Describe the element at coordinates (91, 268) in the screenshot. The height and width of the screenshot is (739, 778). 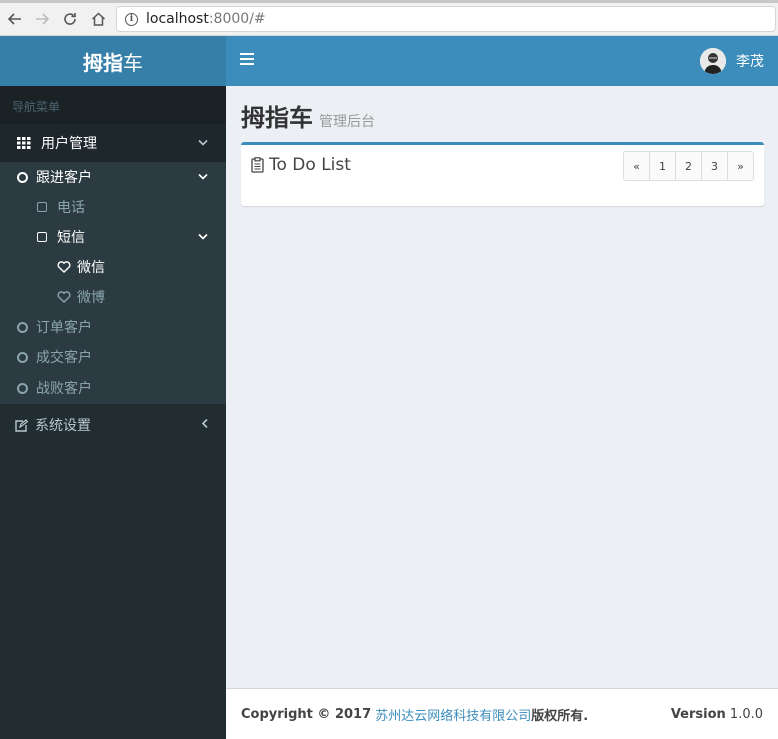
I see `sidebar-item-label: 微信` at that location.